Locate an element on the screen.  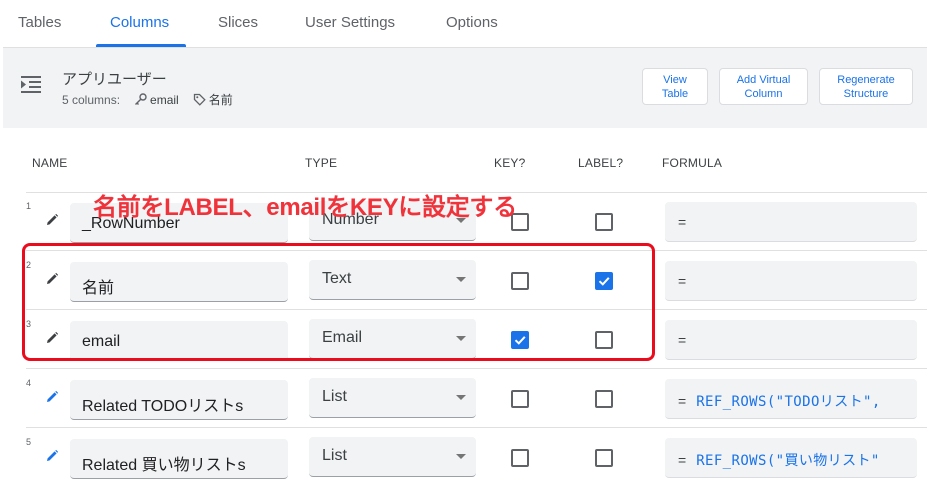
annotation-text: 名前をLABEL、emailをKEYに設定する is located at coordinates (305, 207).